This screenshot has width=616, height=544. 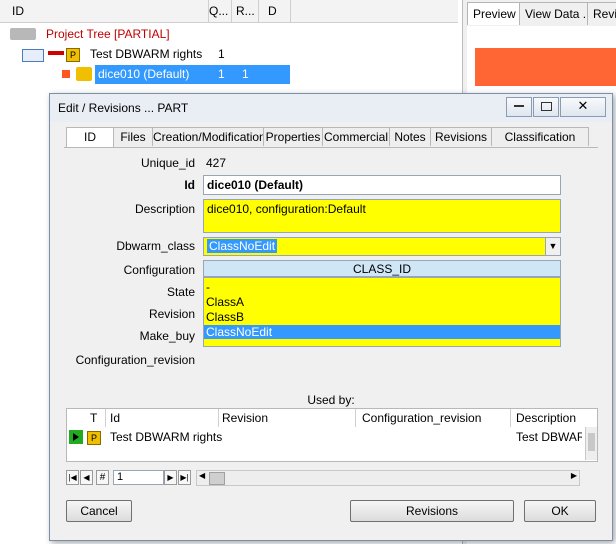 I want to click on play-icon, so click(x=76, y=437).